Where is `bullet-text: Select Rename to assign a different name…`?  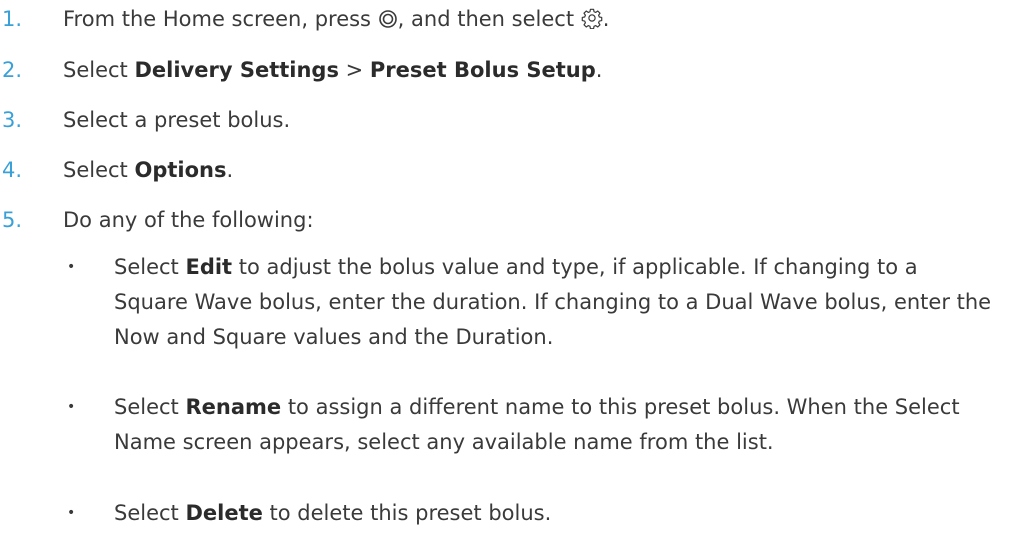 bullet-text: Select Rename to assign a different name… is located at coordinates (537, 424).